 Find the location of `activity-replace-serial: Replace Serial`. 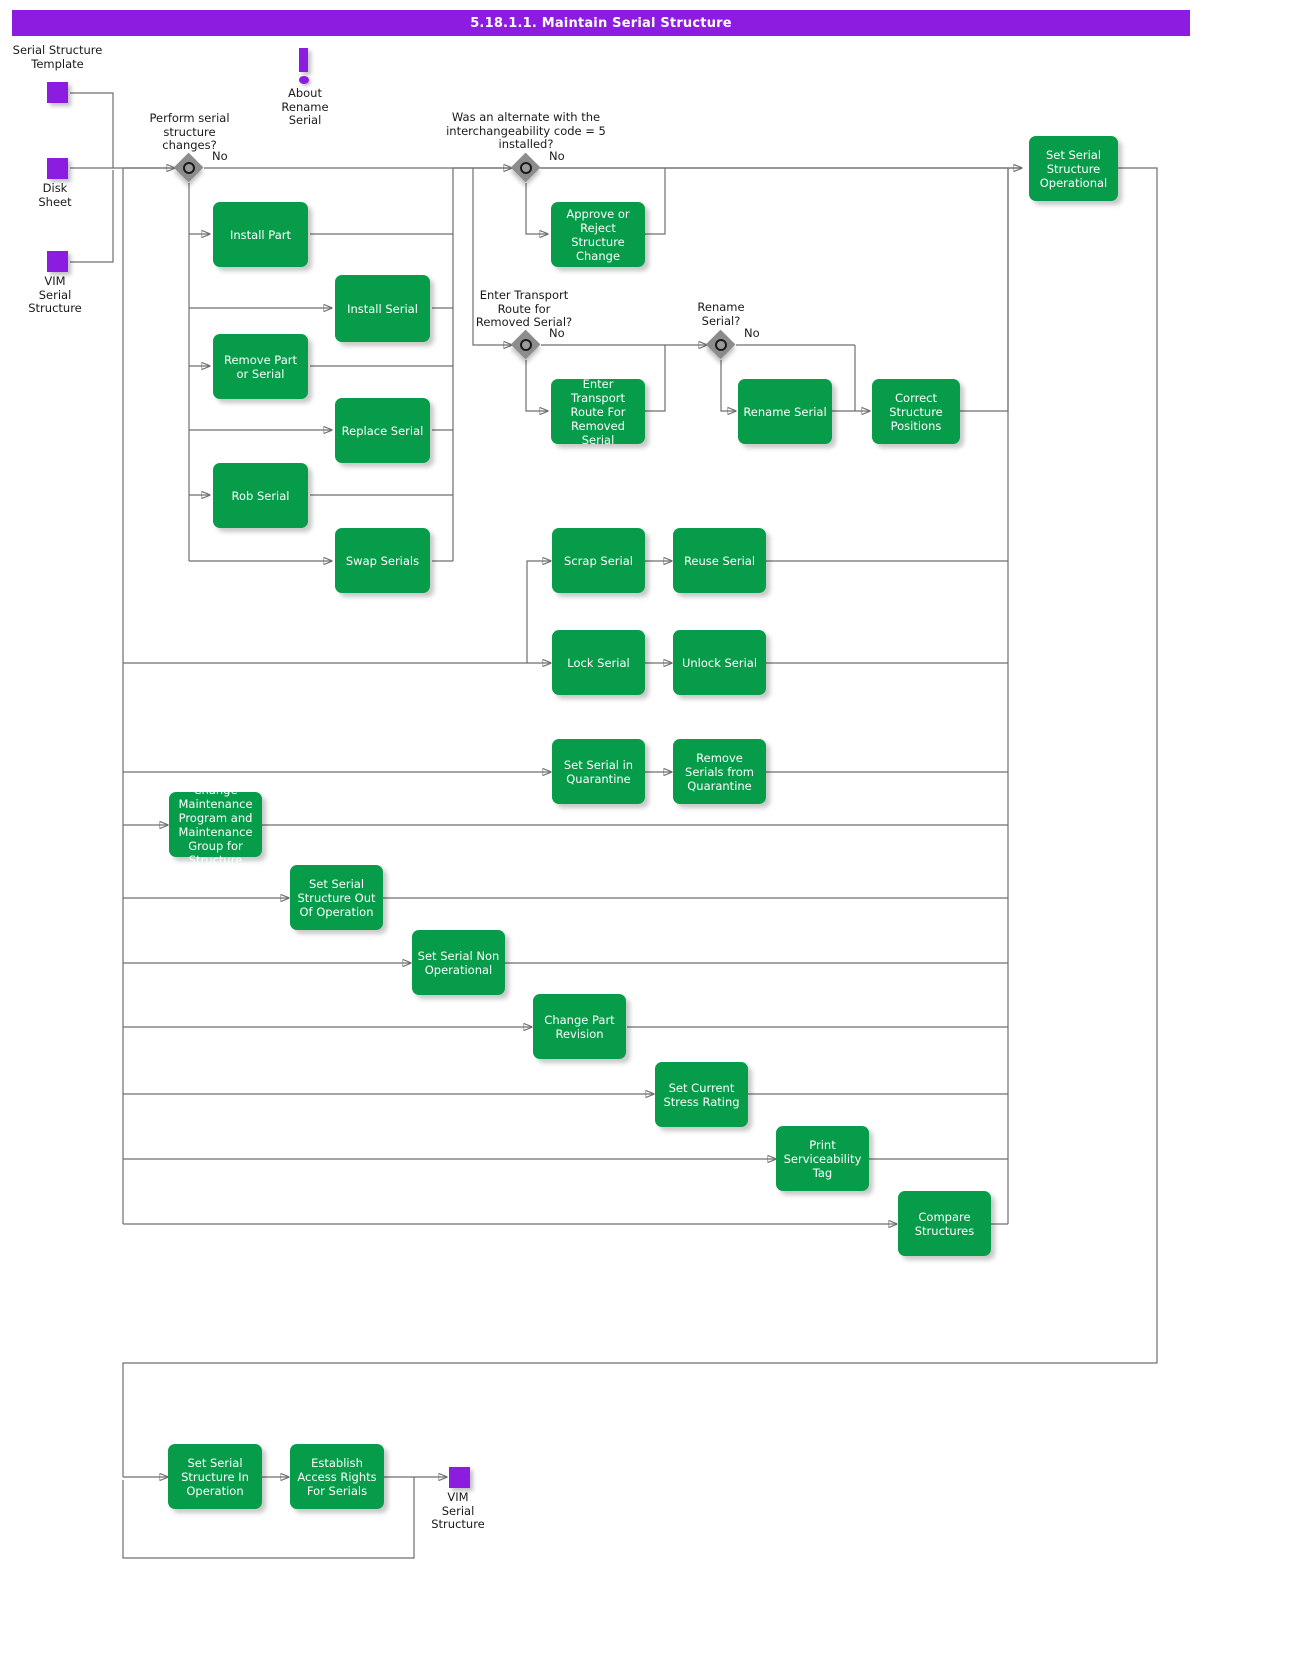

activity-replace-serial: Replace Serial is located at coordinates (382, 430).